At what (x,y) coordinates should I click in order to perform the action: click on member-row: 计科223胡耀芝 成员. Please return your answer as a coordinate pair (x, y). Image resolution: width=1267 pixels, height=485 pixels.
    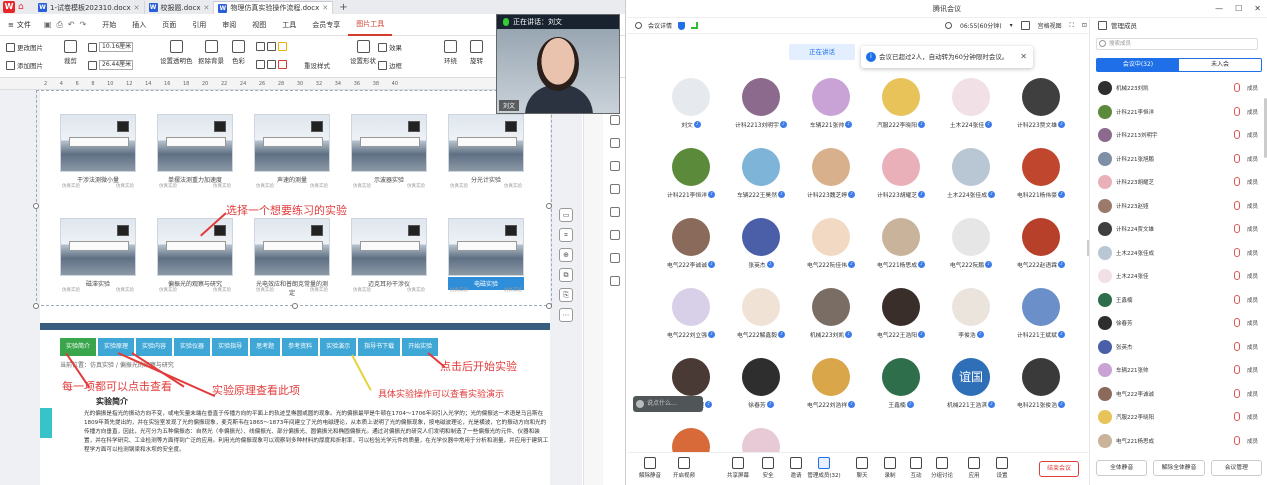
    Looking at the image, I should click on (1179, 182).